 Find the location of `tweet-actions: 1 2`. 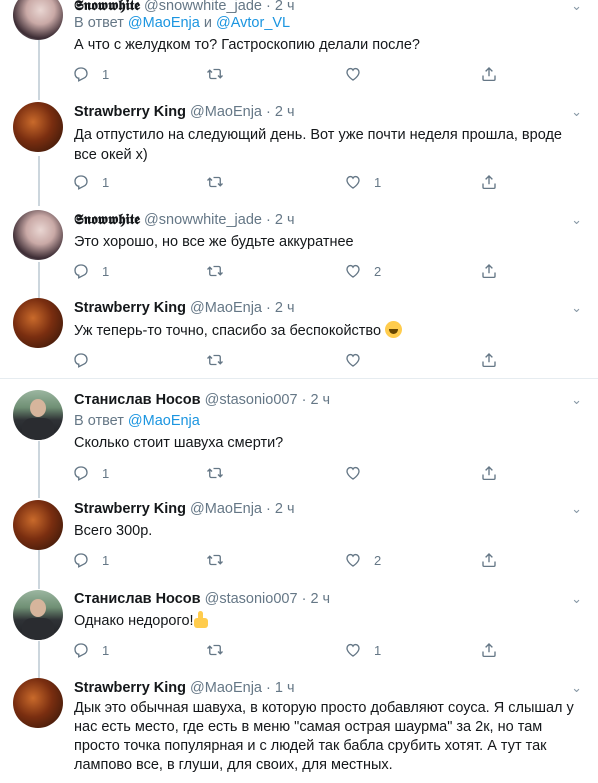

tweet-actions: 1 2 is located at coordinates (287, 560).